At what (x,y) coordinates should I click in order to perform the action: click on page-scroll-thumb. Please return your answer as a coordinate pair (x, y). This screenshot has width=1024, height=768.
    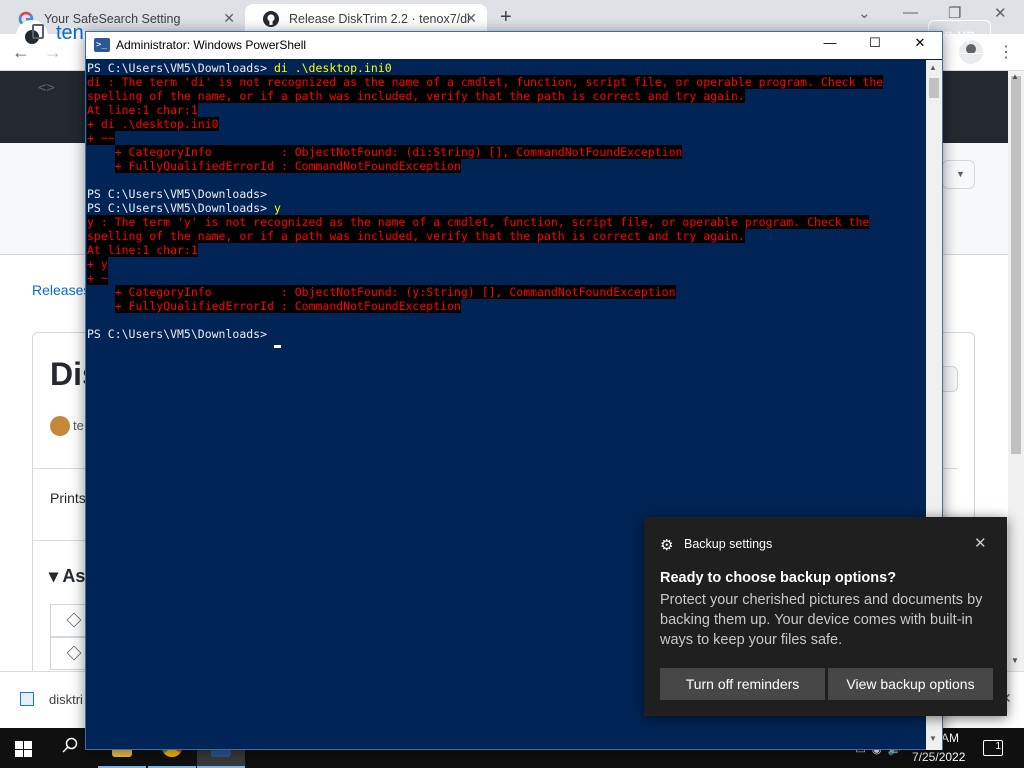
    Looking at the image, I should click on (1016, 265).